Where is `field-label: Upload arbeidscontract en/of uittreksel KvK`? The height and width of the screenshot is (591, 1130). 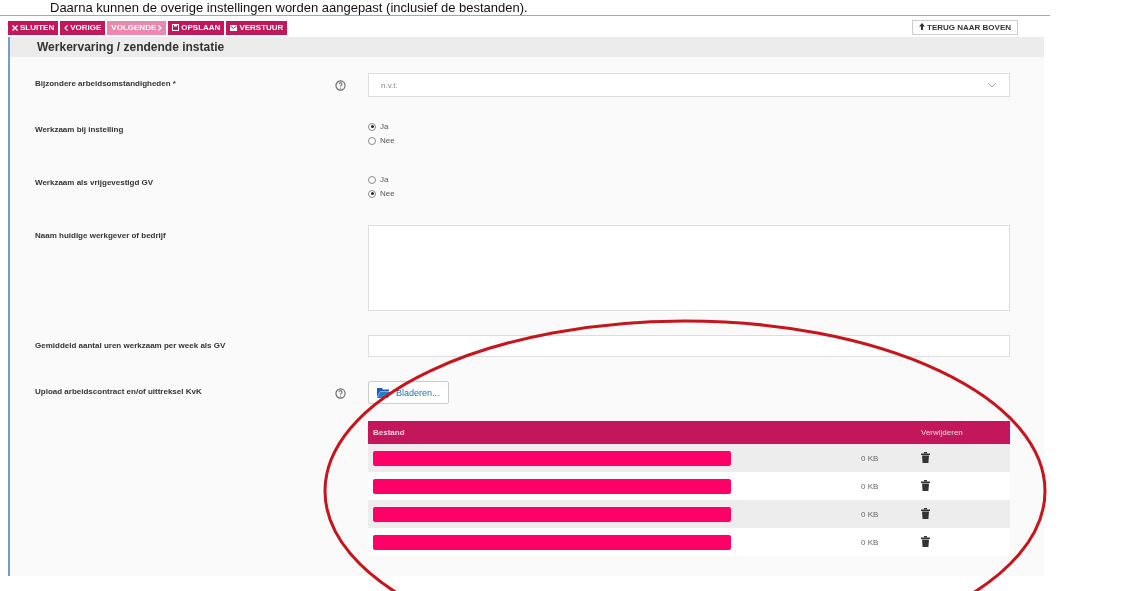 field-label: Upload arbeidscontract en/of uittreksel KvK is located at coordinates (118, 391).